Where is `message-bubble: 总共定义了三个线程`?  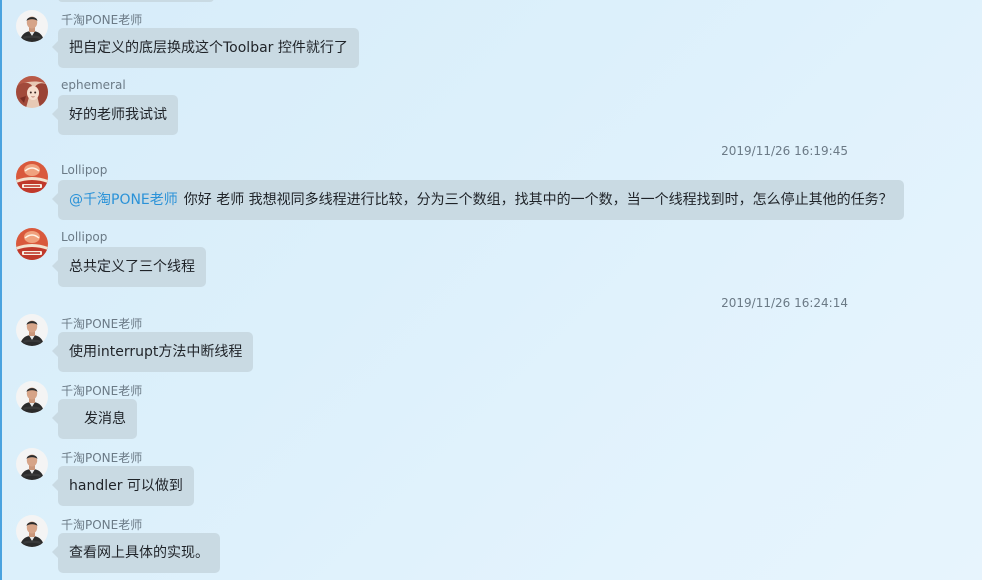 message-bubble: 总共定义了三个线程 is located at coordinates (129, 267).